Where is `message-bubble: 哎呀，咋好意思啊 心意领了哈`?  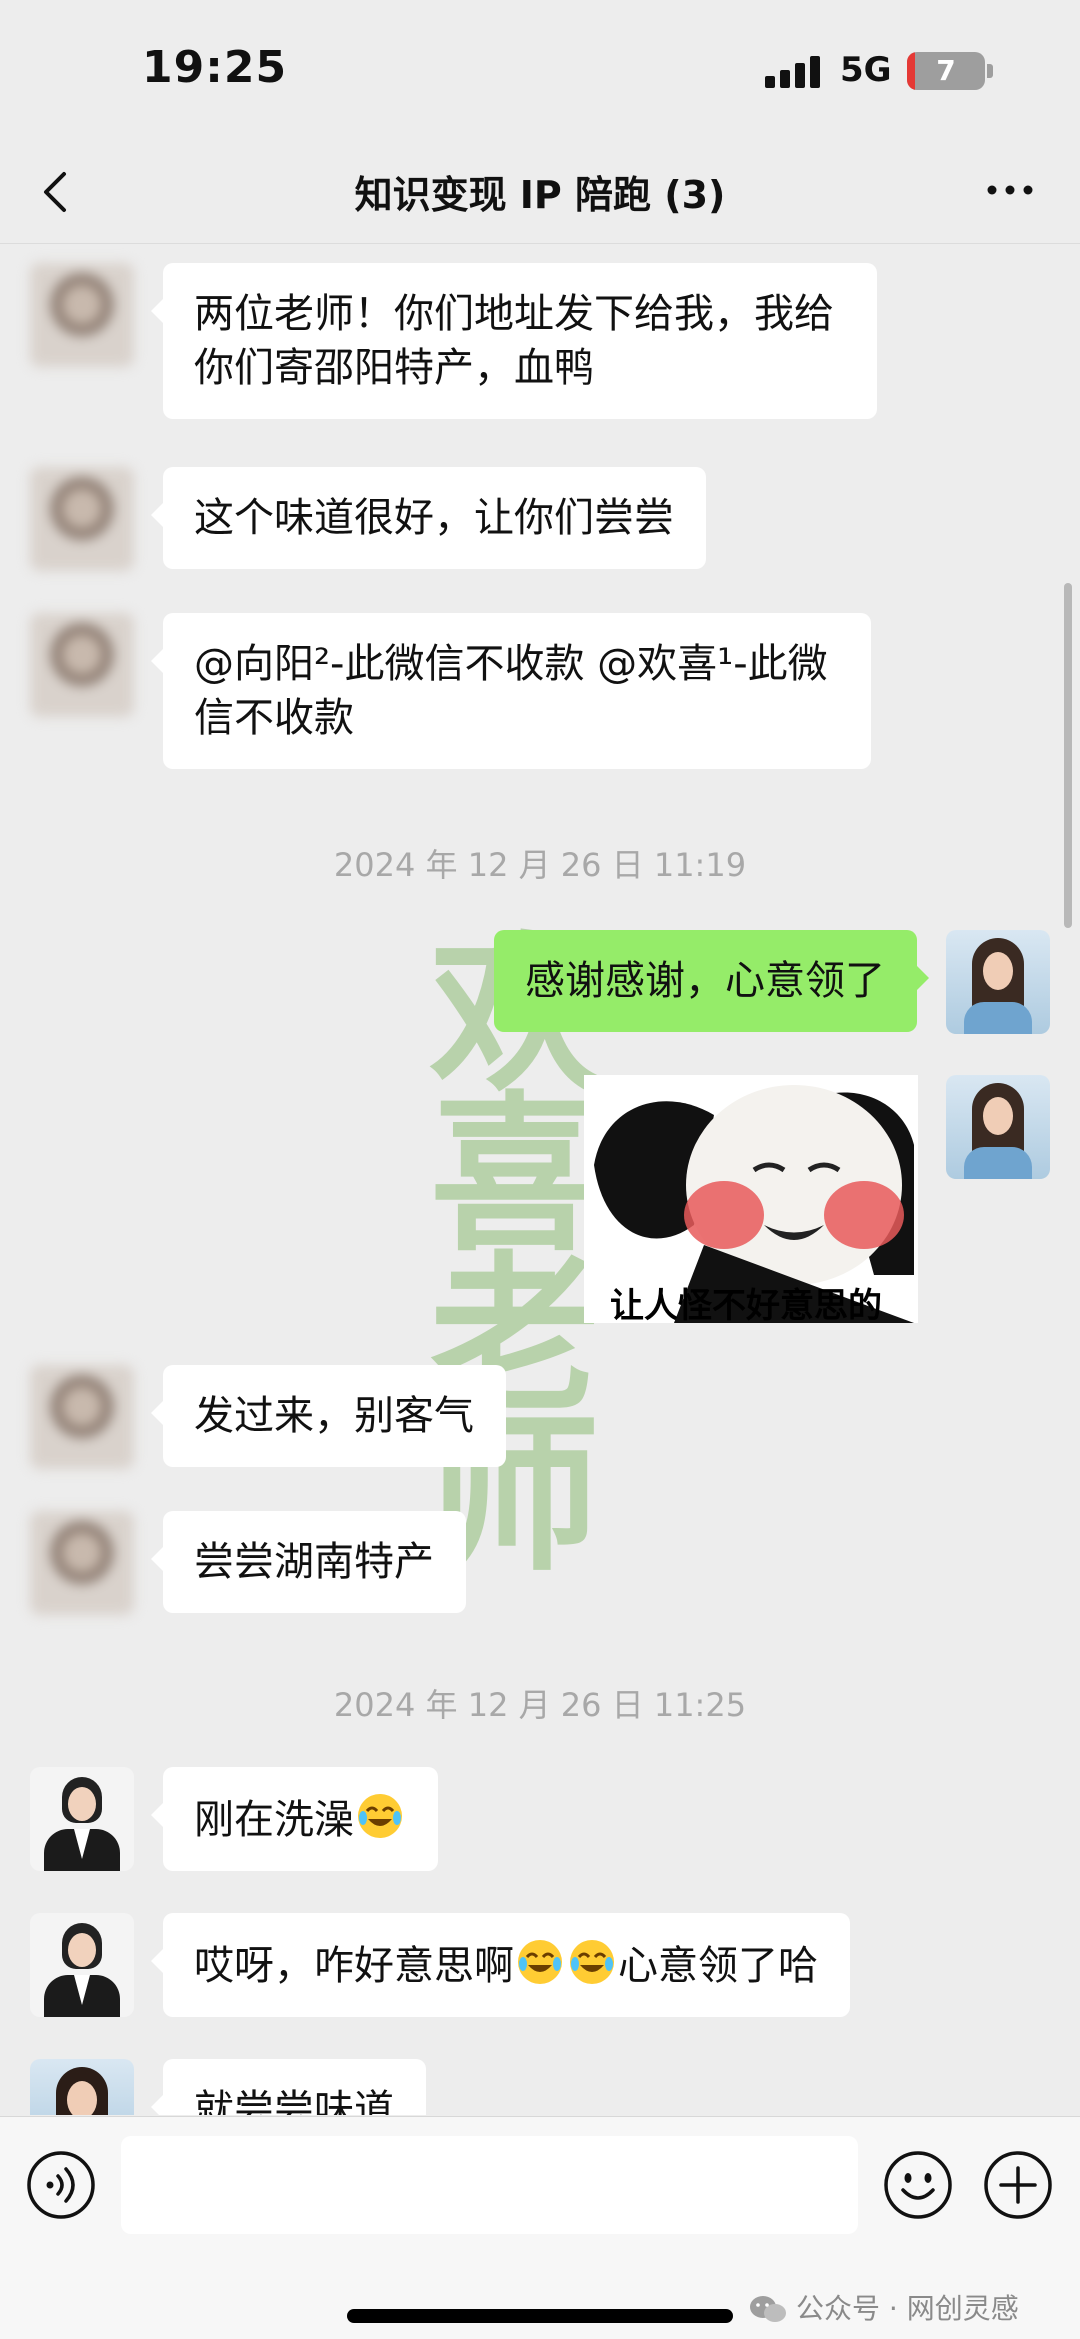
message-bubble: 哎呀，咋好意思啊 心意领了哈 is located at coordinates (500, 1965).